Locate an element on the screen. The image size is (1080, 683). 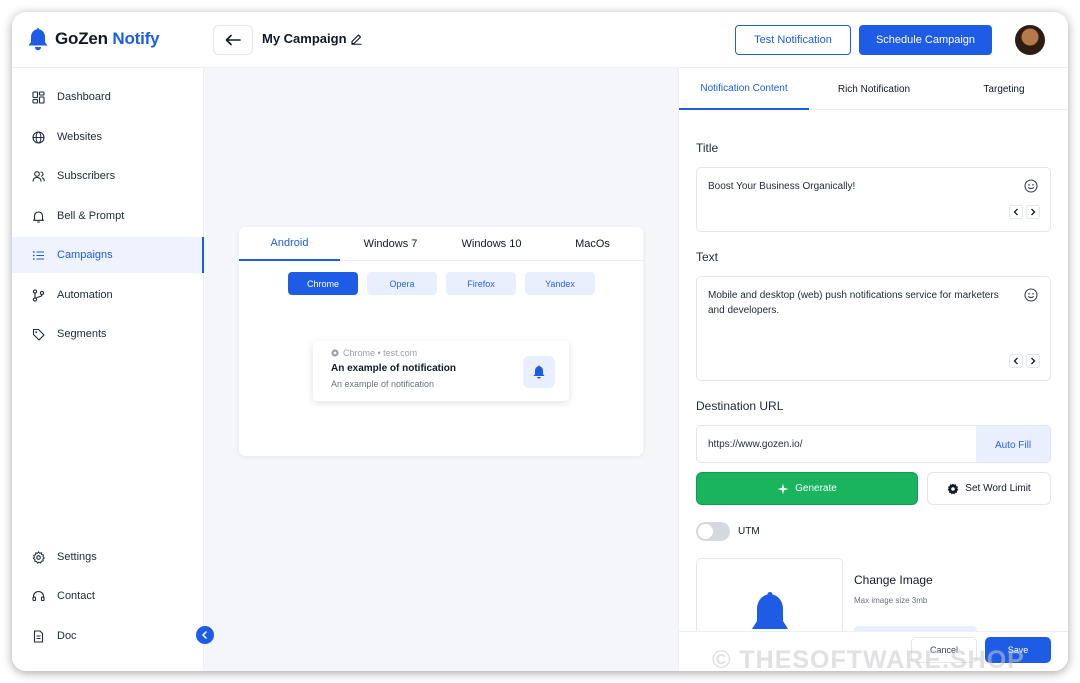
title-value: Boost Your Business Organically! is located at coordinates (782, 186).